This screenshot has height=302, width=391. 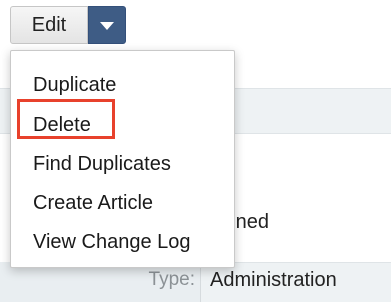 I want to click on menu-item-create-article: Create Article, so click(x=93, y=203).